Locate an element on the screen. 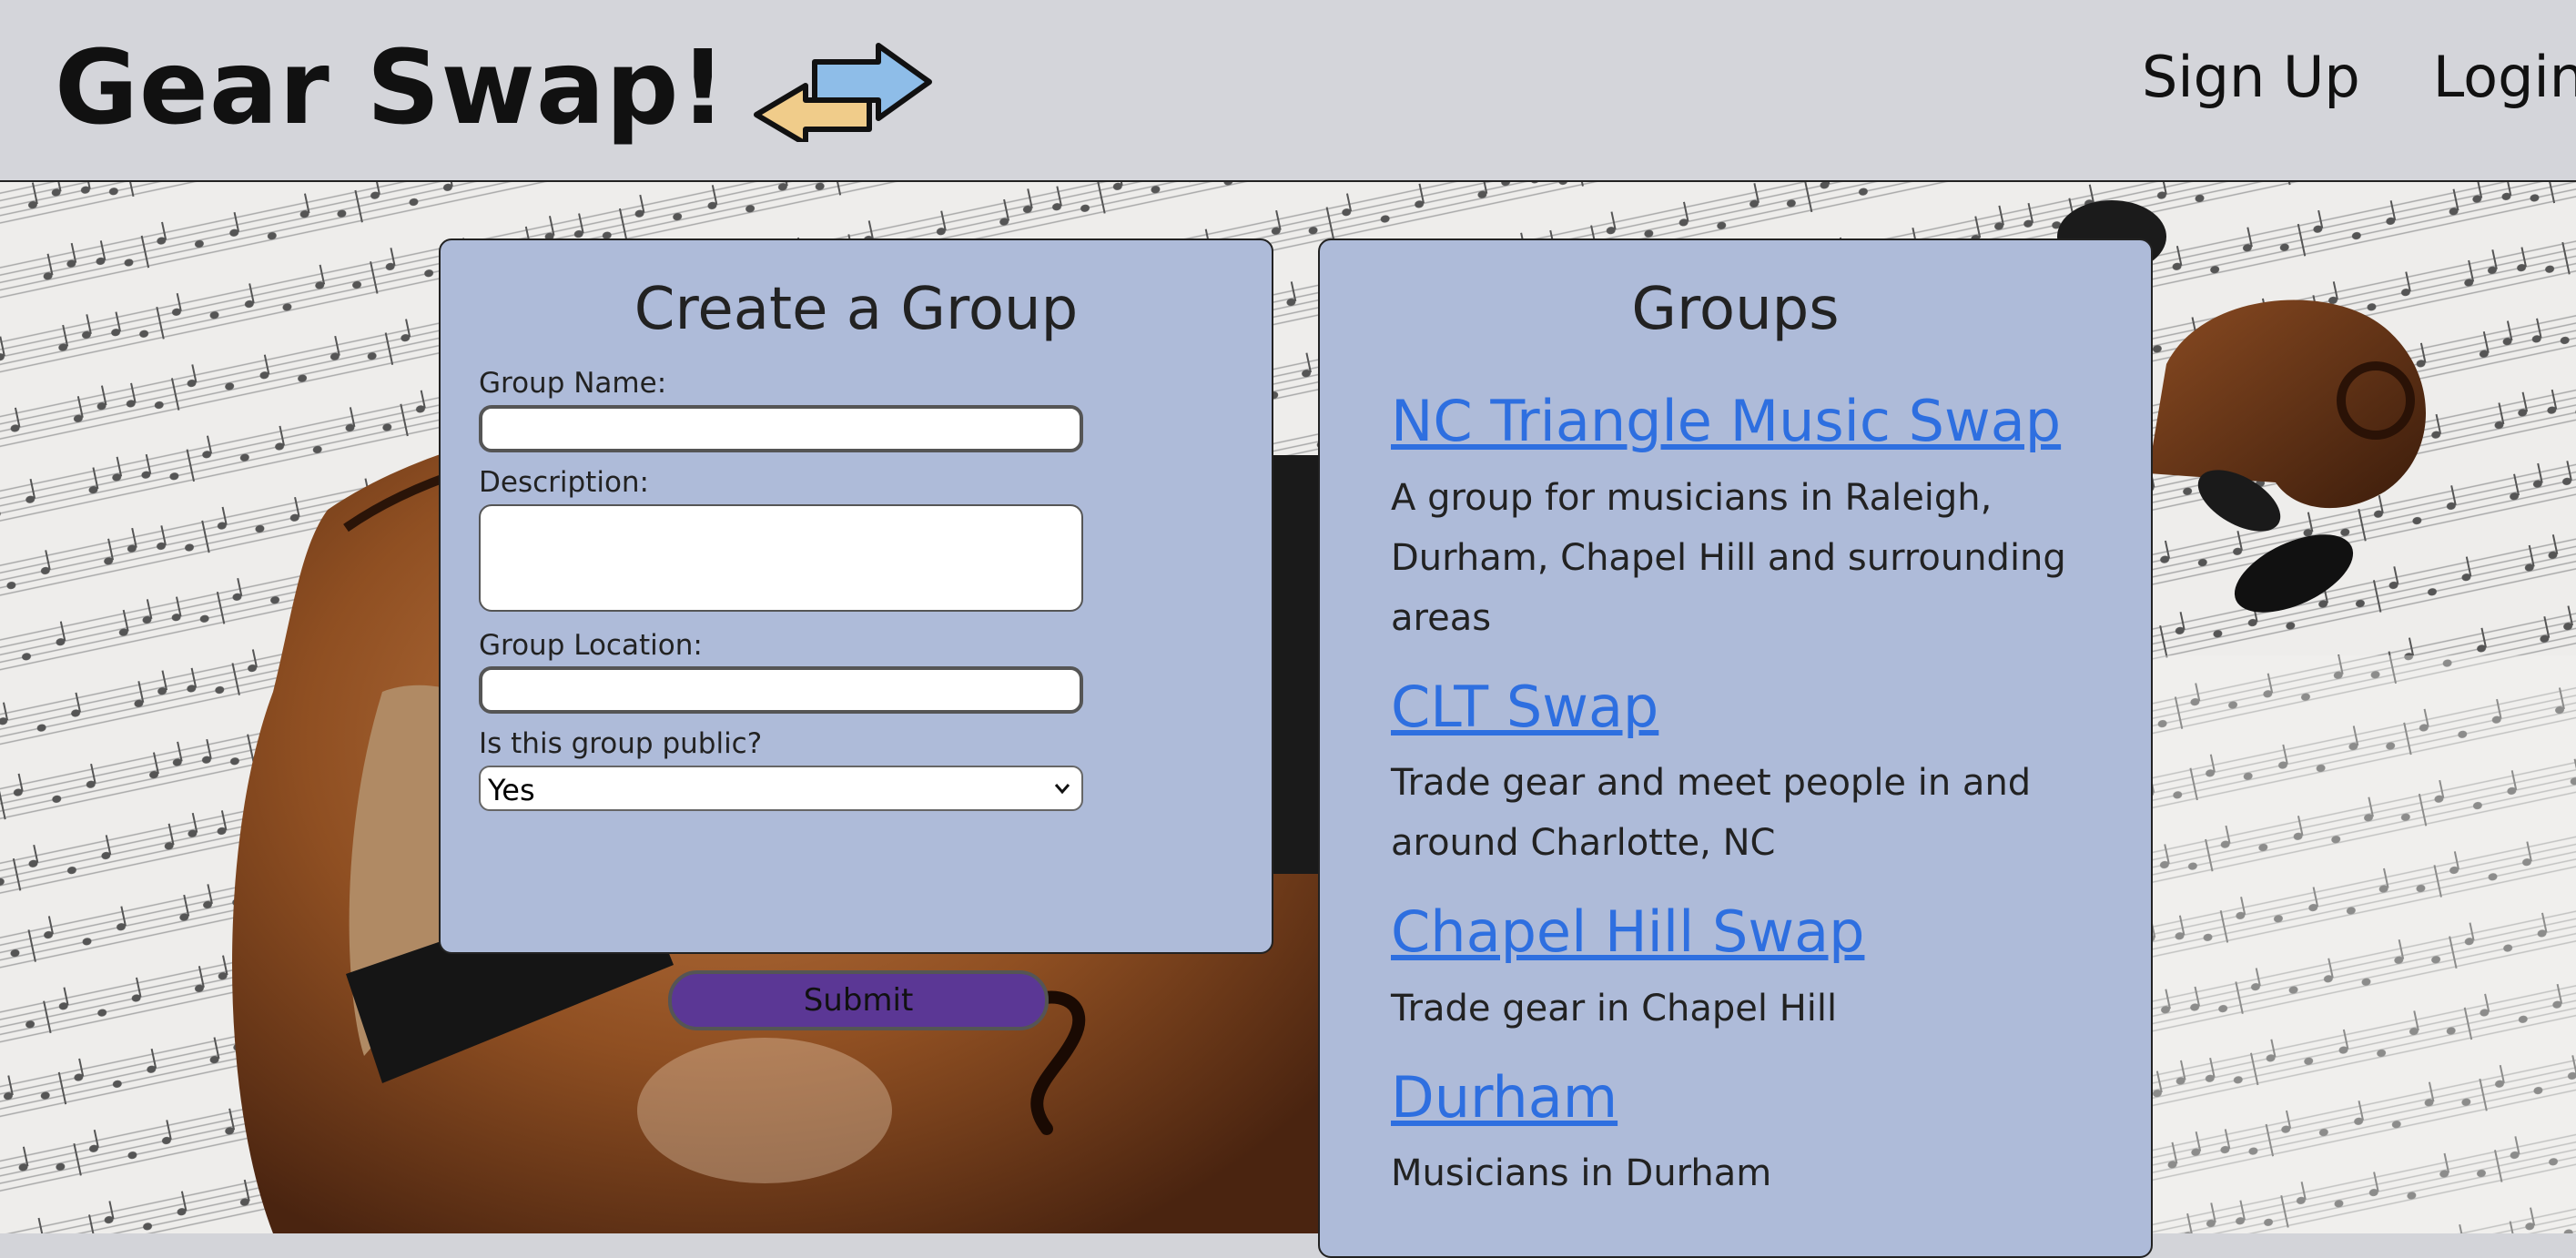  group-description: Musicians in Durham is located at coordinates (1581, 1173).